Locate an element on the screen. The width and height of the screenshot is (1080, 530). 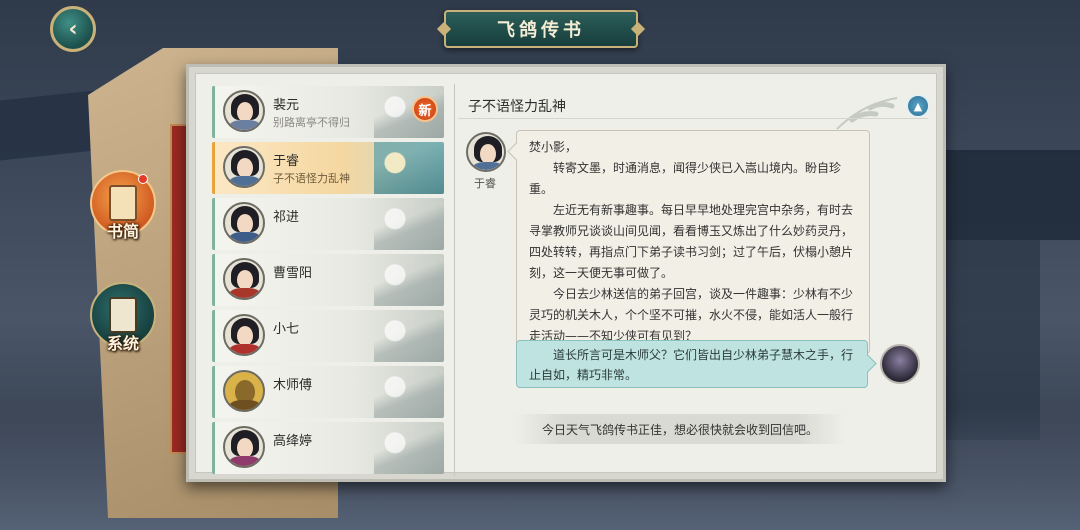
contact-name: 木师傅 is located at coordinates (293, 385).